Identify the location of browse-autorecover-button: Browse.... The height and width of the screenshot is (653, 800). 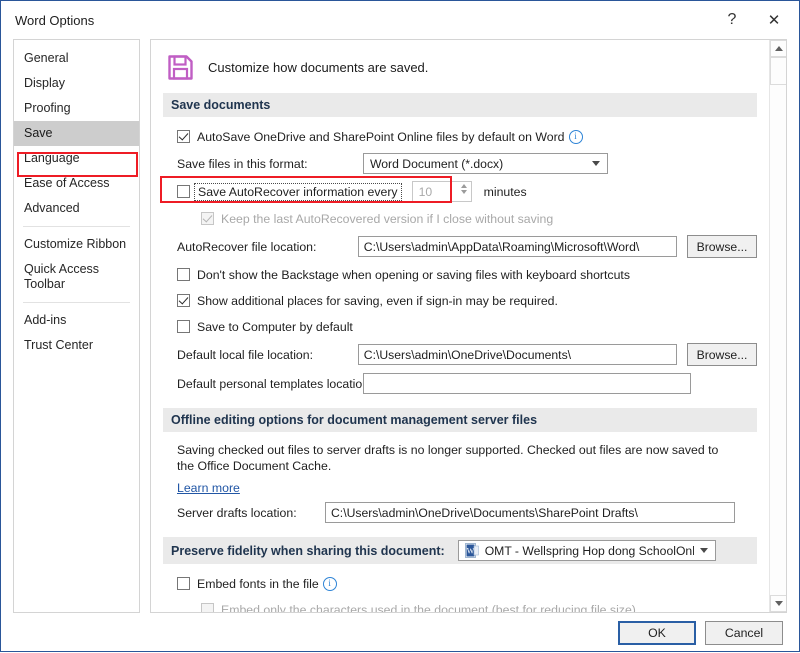
(721, 246).